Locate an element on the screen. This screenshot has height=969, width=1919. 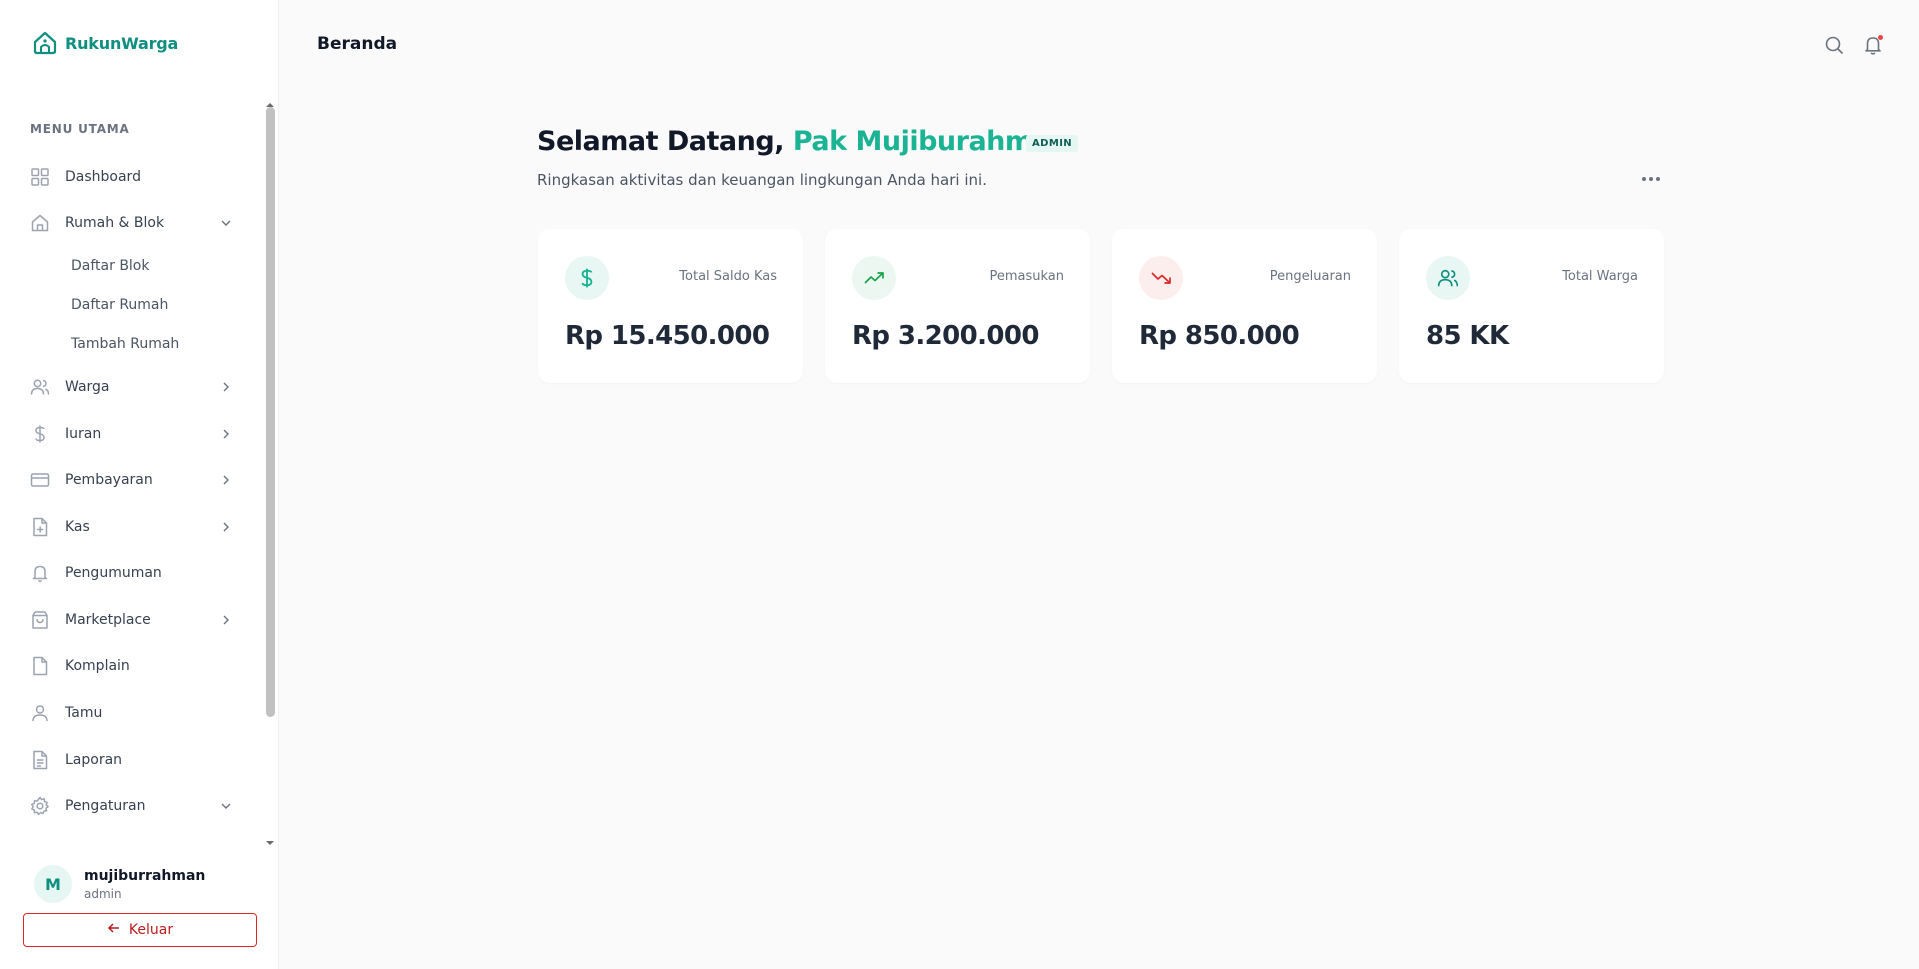
arrow-left-icon is located at coordinates (114, 930).